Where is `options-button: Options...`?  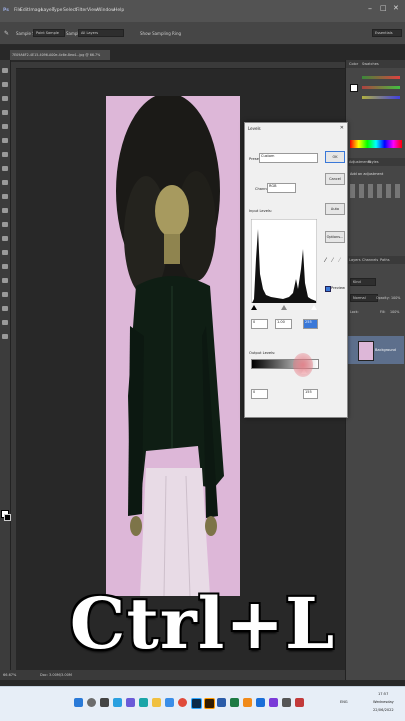 options-button: Options... is located at coordinates (335, 237).